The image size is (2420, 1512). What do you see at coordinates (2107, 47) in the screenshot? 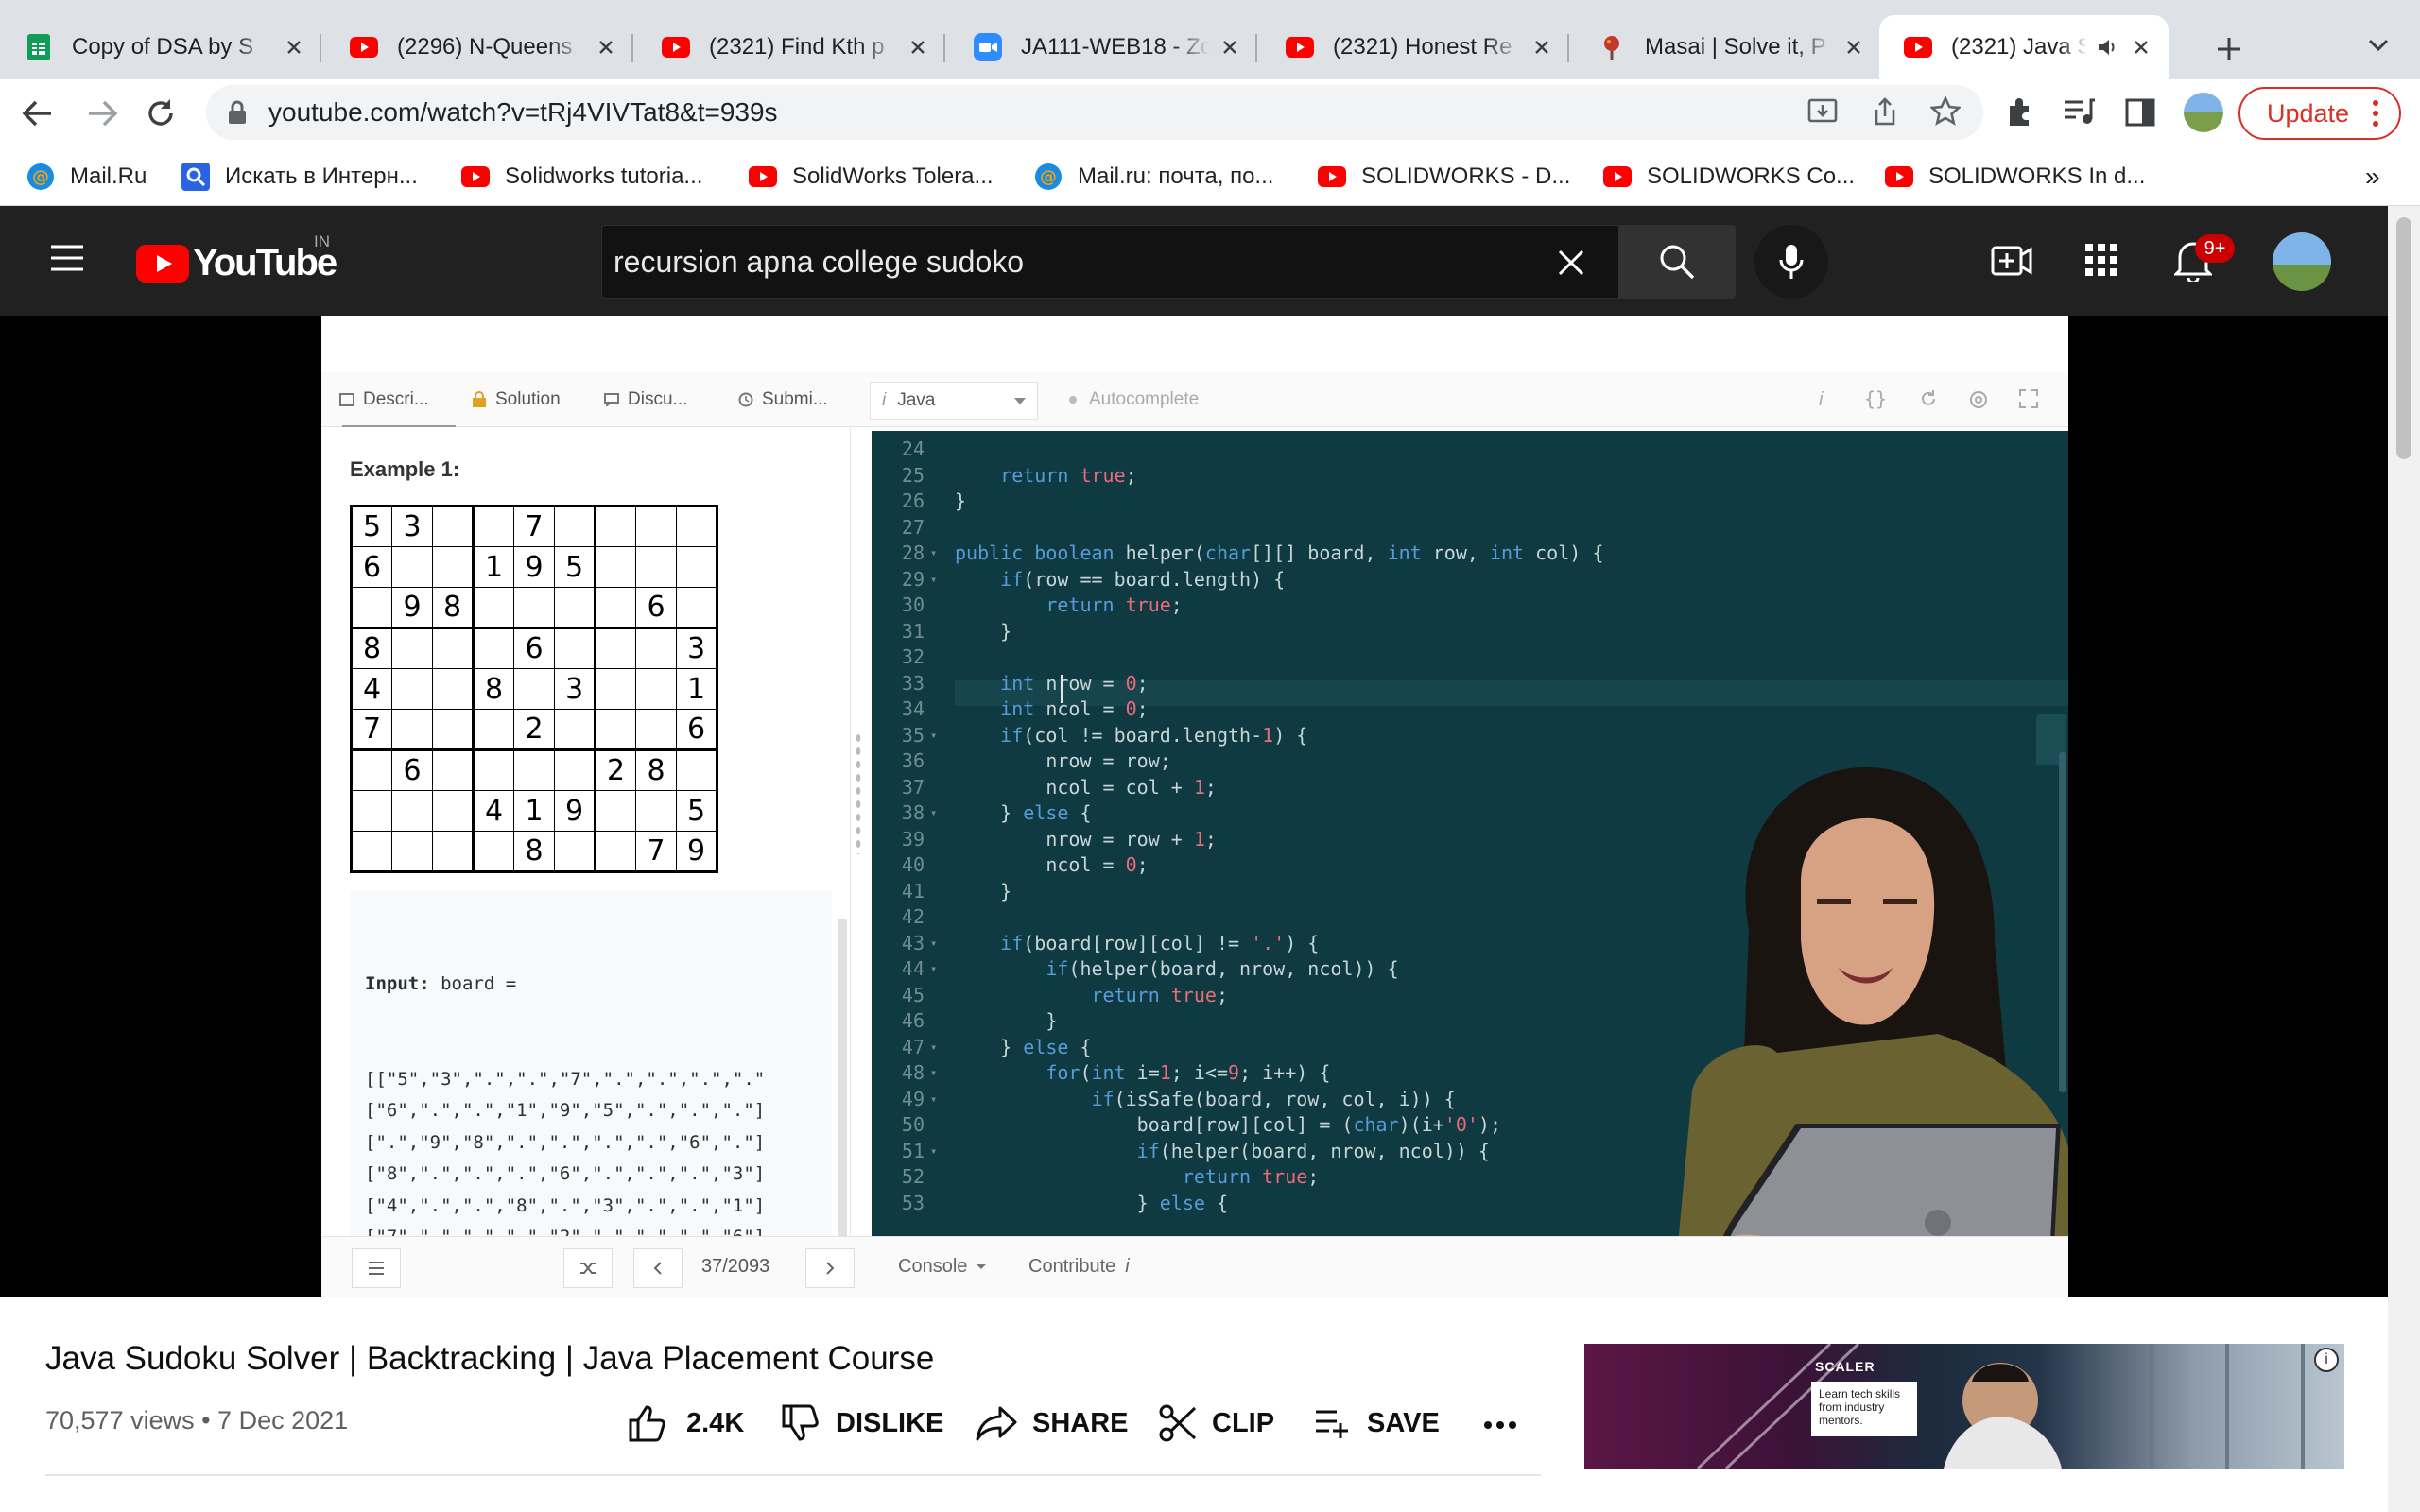
I see `speaker-icon` at bounding box center [2107, 47].